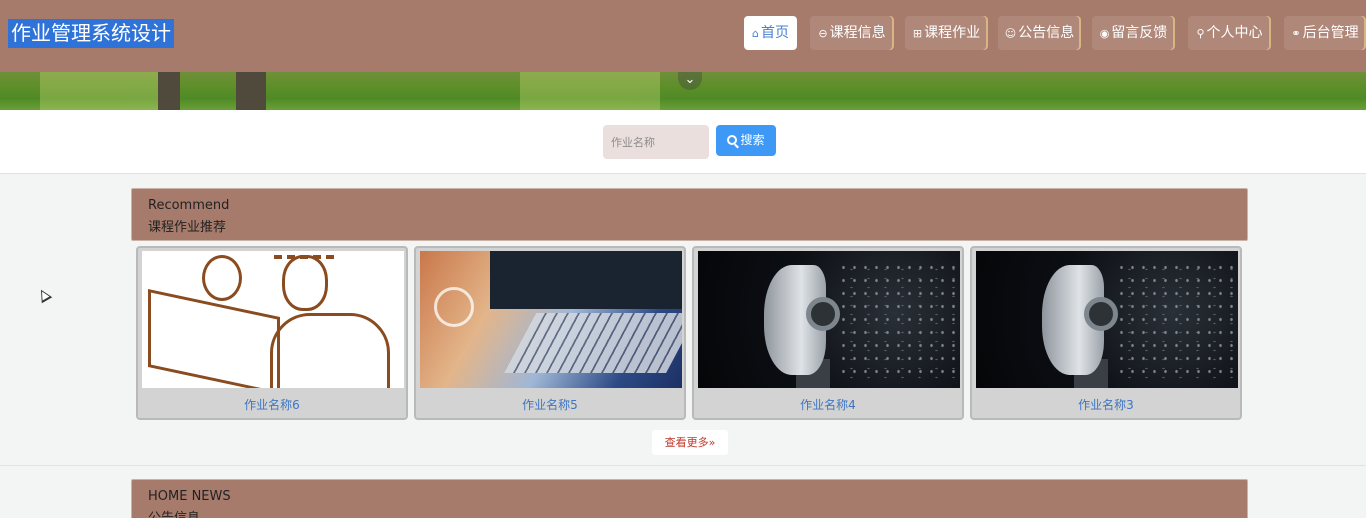  What do you see at coordinates (1296, 33) in the screenshot?
I see `link-icon: ⚭` at bounding box center [1296, 33].